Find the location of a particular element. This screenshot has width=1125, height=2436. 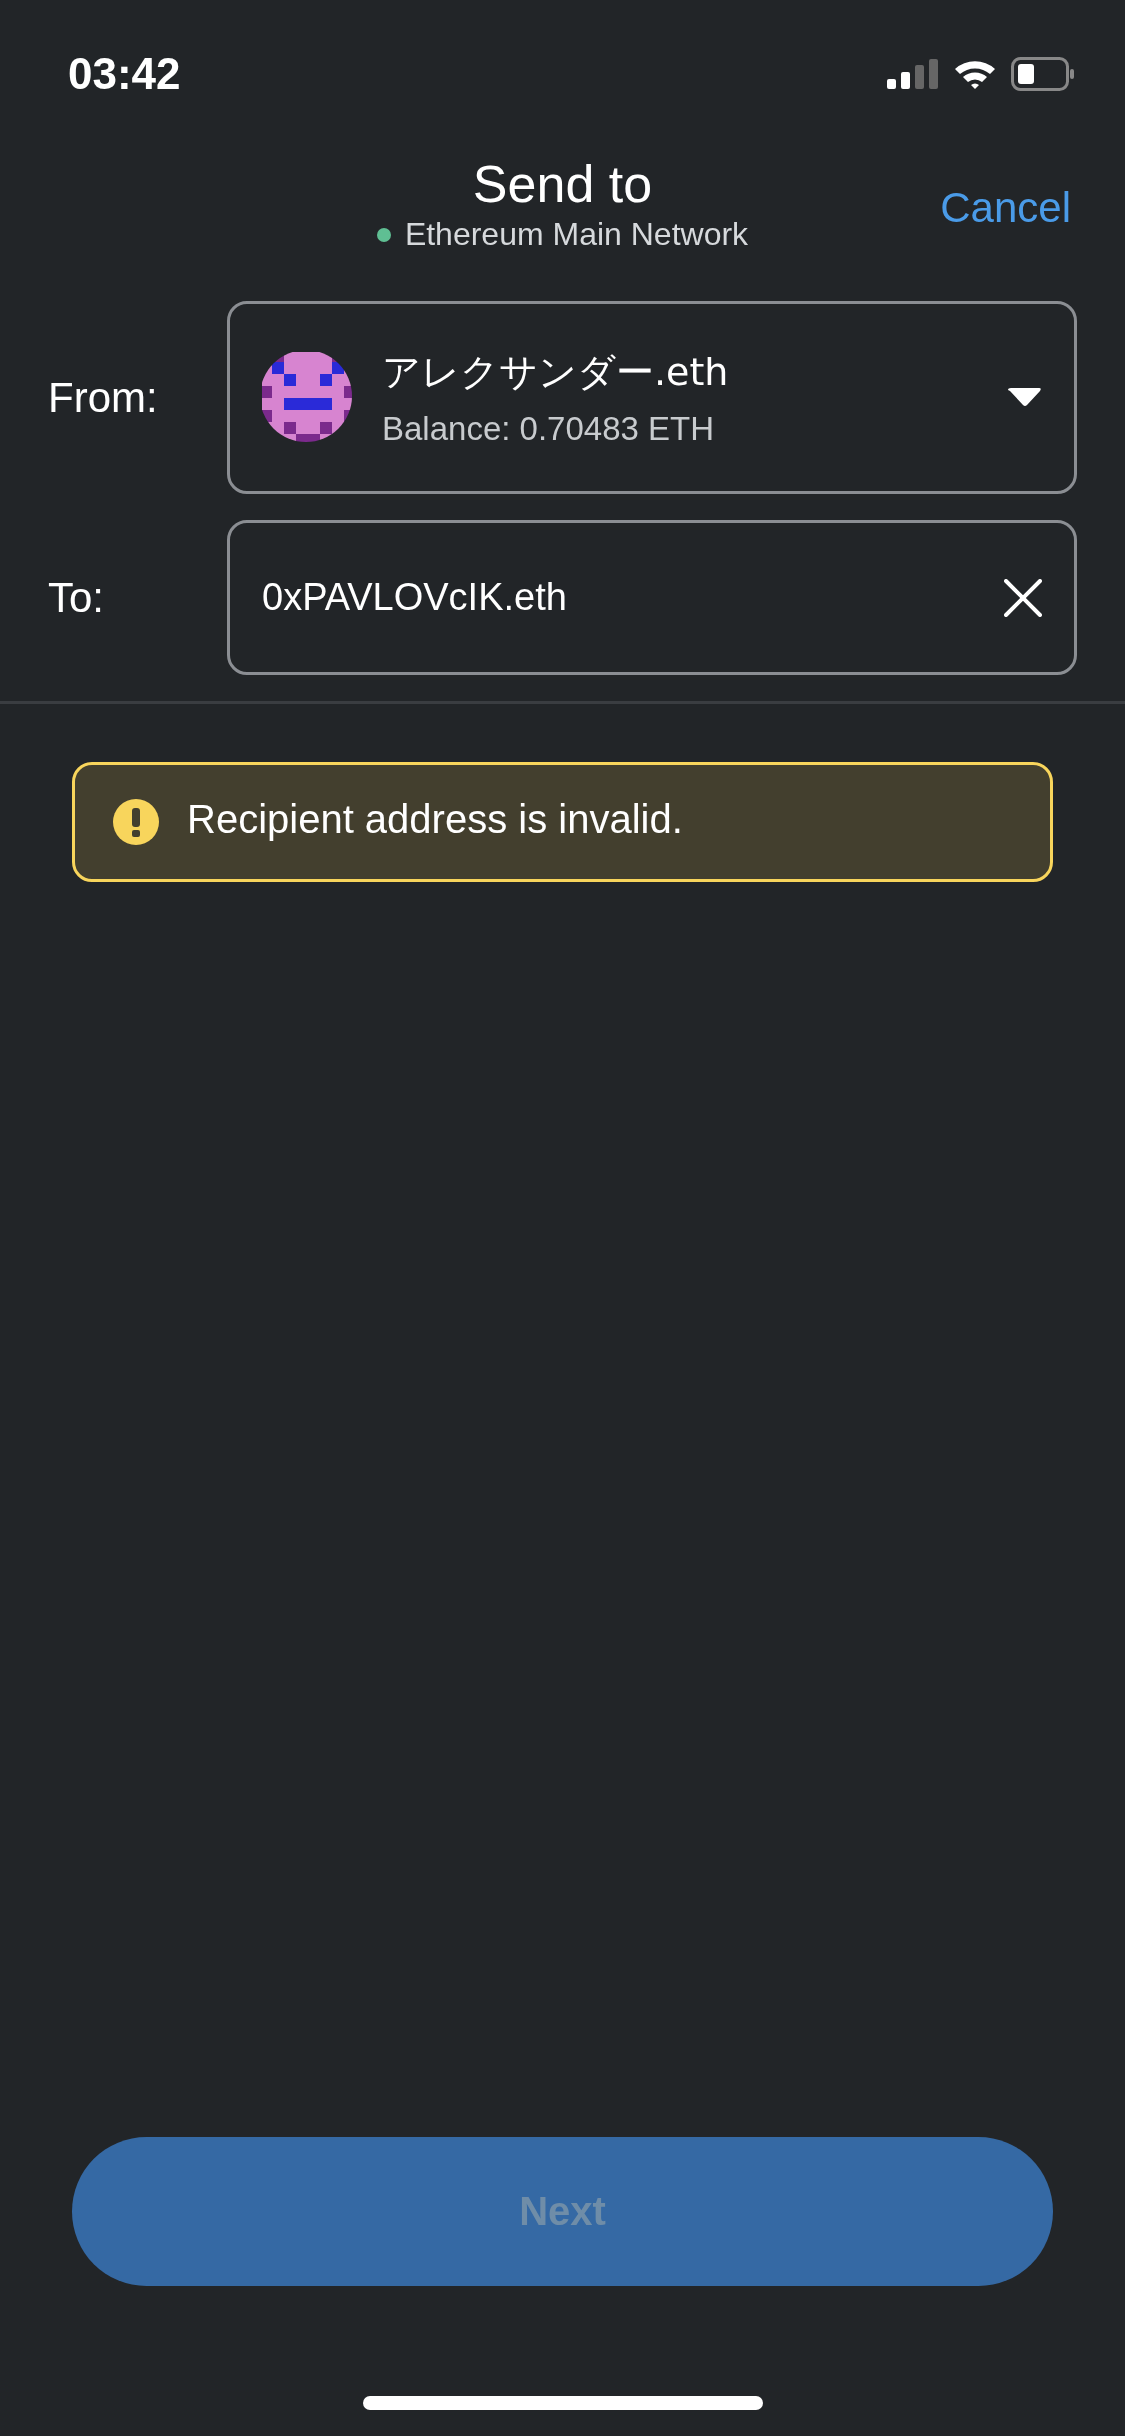

caret-icon is located at coordinates (1025, 397).